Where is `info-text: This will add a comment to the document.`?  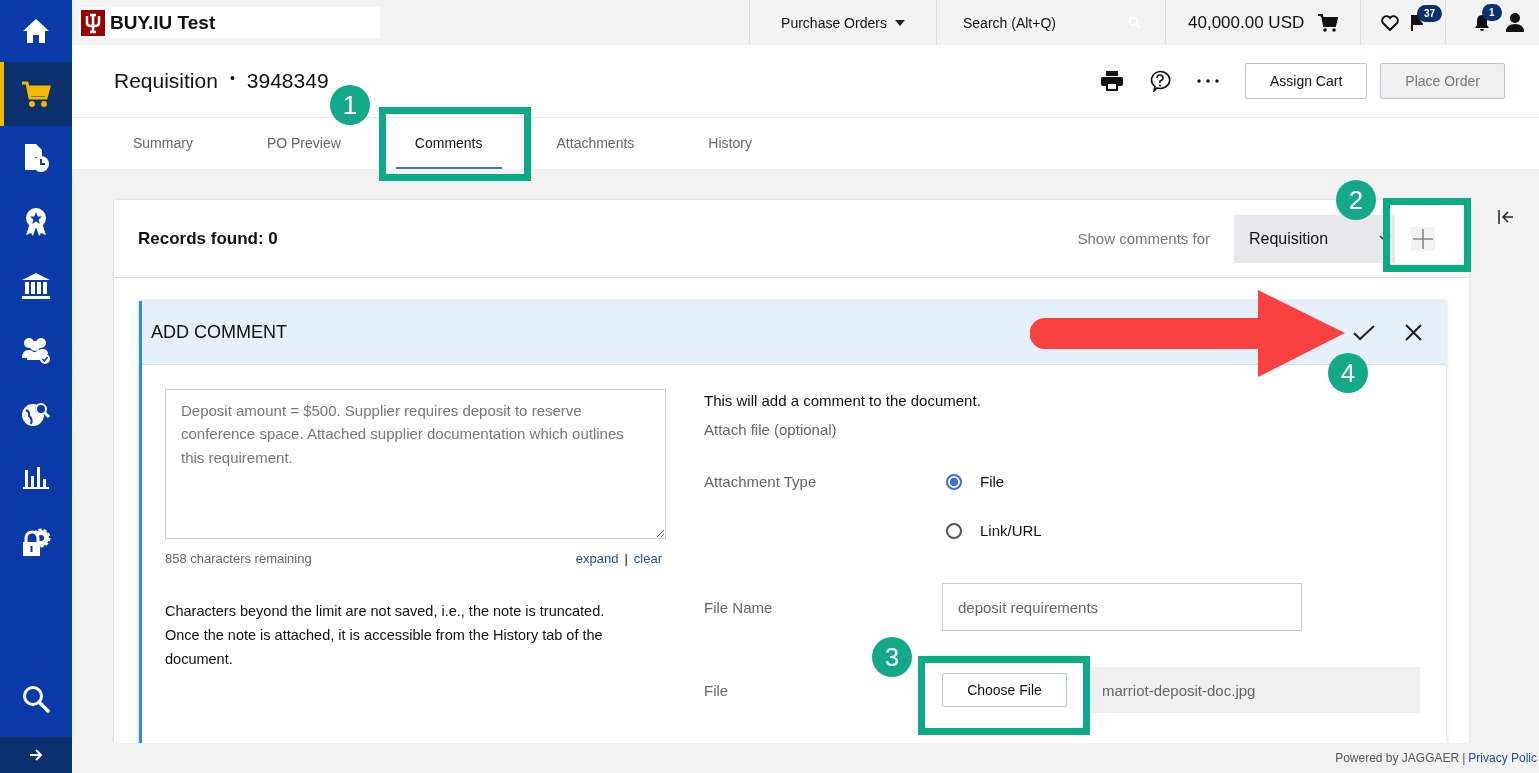 info-text: This will add a comment to the document. is located at coordinates (843, 400).